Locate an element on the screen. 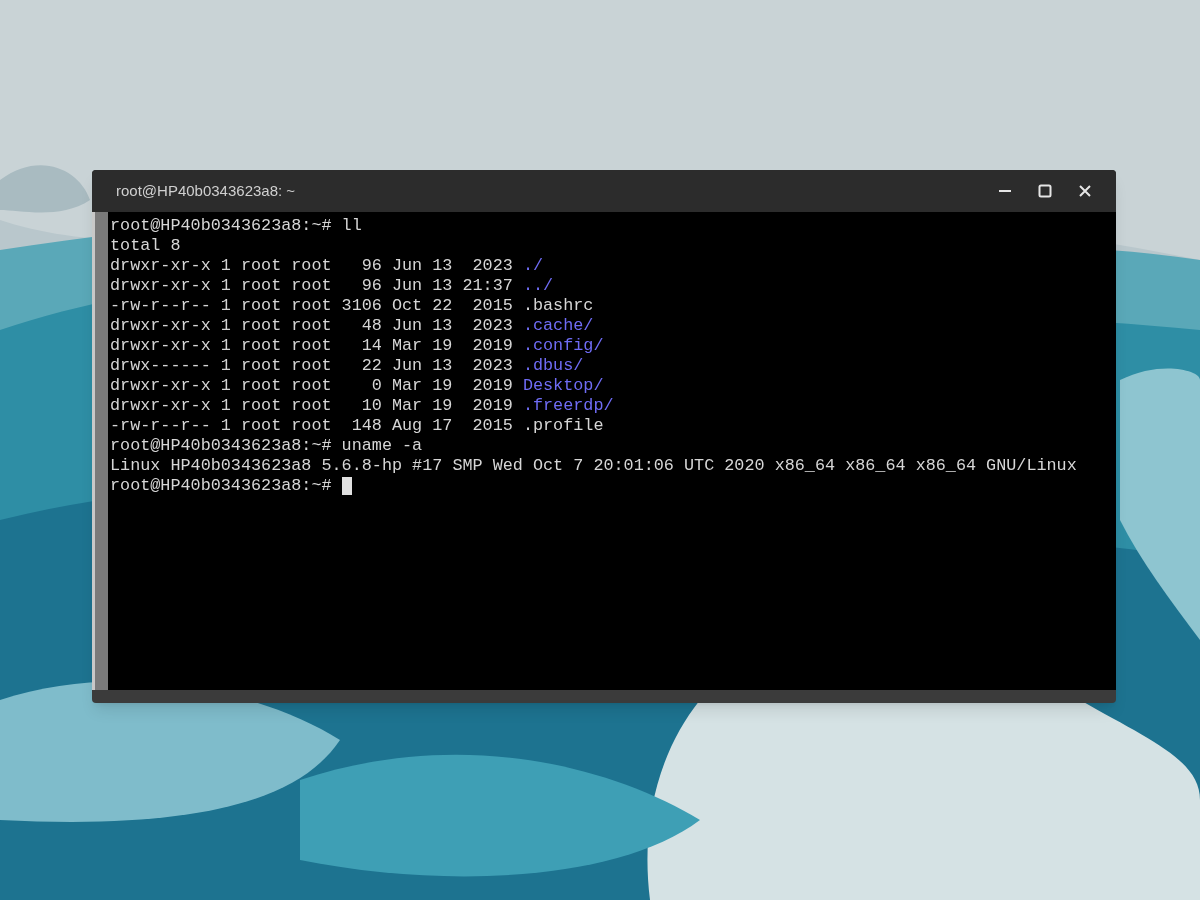 This screenshot has height=900, width=1200. terminal-line: drwxr-xr-x 1 root root 0 Mar 19 2019 is located at coordinates (312, 386).